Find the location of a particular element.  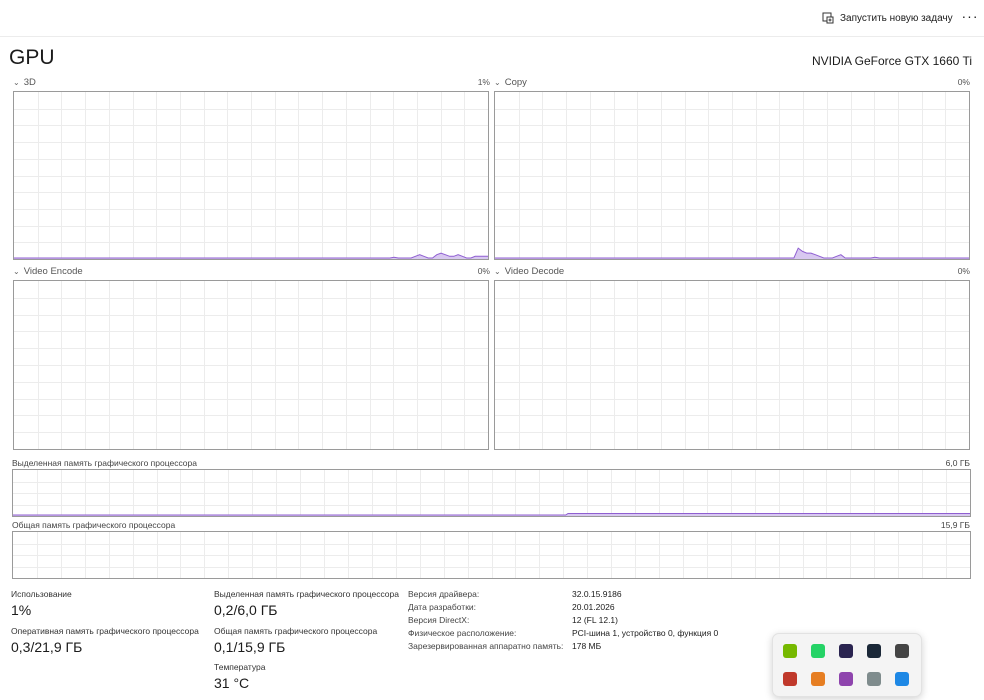

engine-selector-copy: ⌄ Copy is located at coordinates (510, 82).